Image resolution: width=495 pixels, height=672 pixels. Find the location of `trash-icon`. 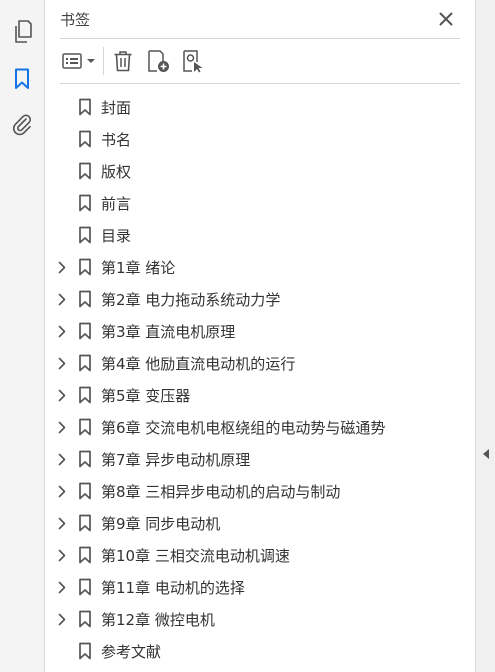

trash-icon is located at coordinates (123, 61).